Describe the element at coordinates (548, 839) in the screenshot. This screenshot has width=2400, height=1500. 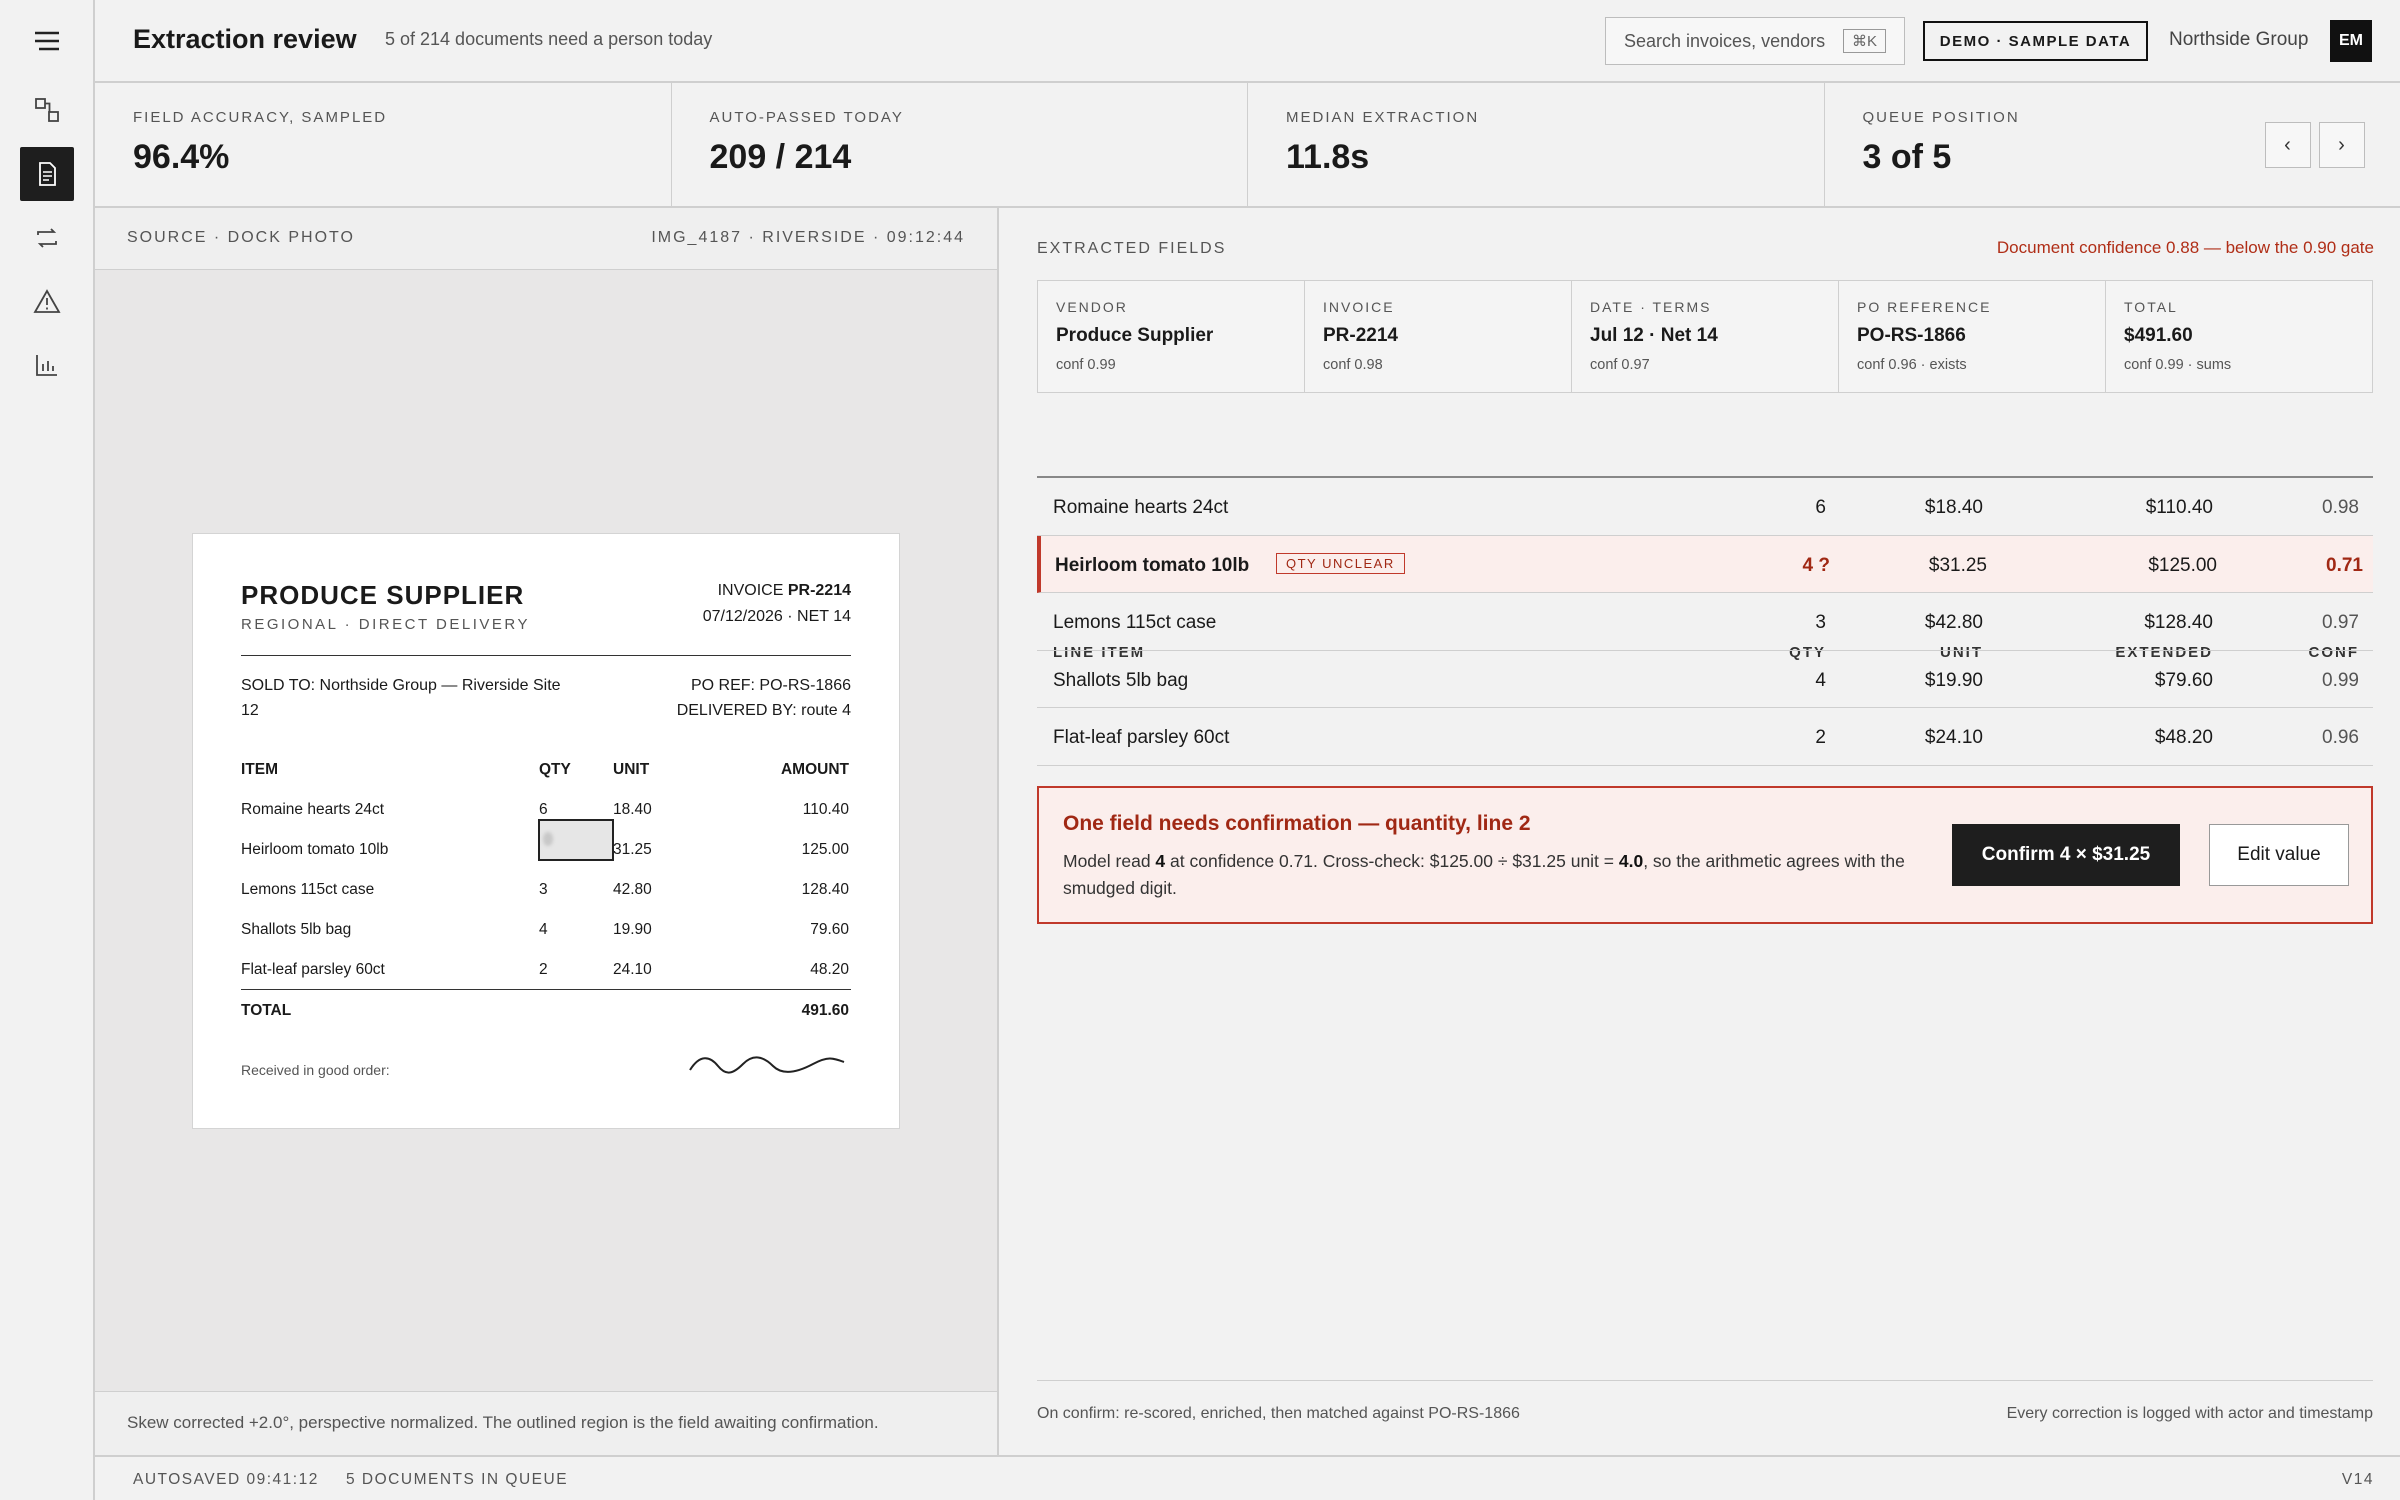
I see `smudged-digit` at that location.